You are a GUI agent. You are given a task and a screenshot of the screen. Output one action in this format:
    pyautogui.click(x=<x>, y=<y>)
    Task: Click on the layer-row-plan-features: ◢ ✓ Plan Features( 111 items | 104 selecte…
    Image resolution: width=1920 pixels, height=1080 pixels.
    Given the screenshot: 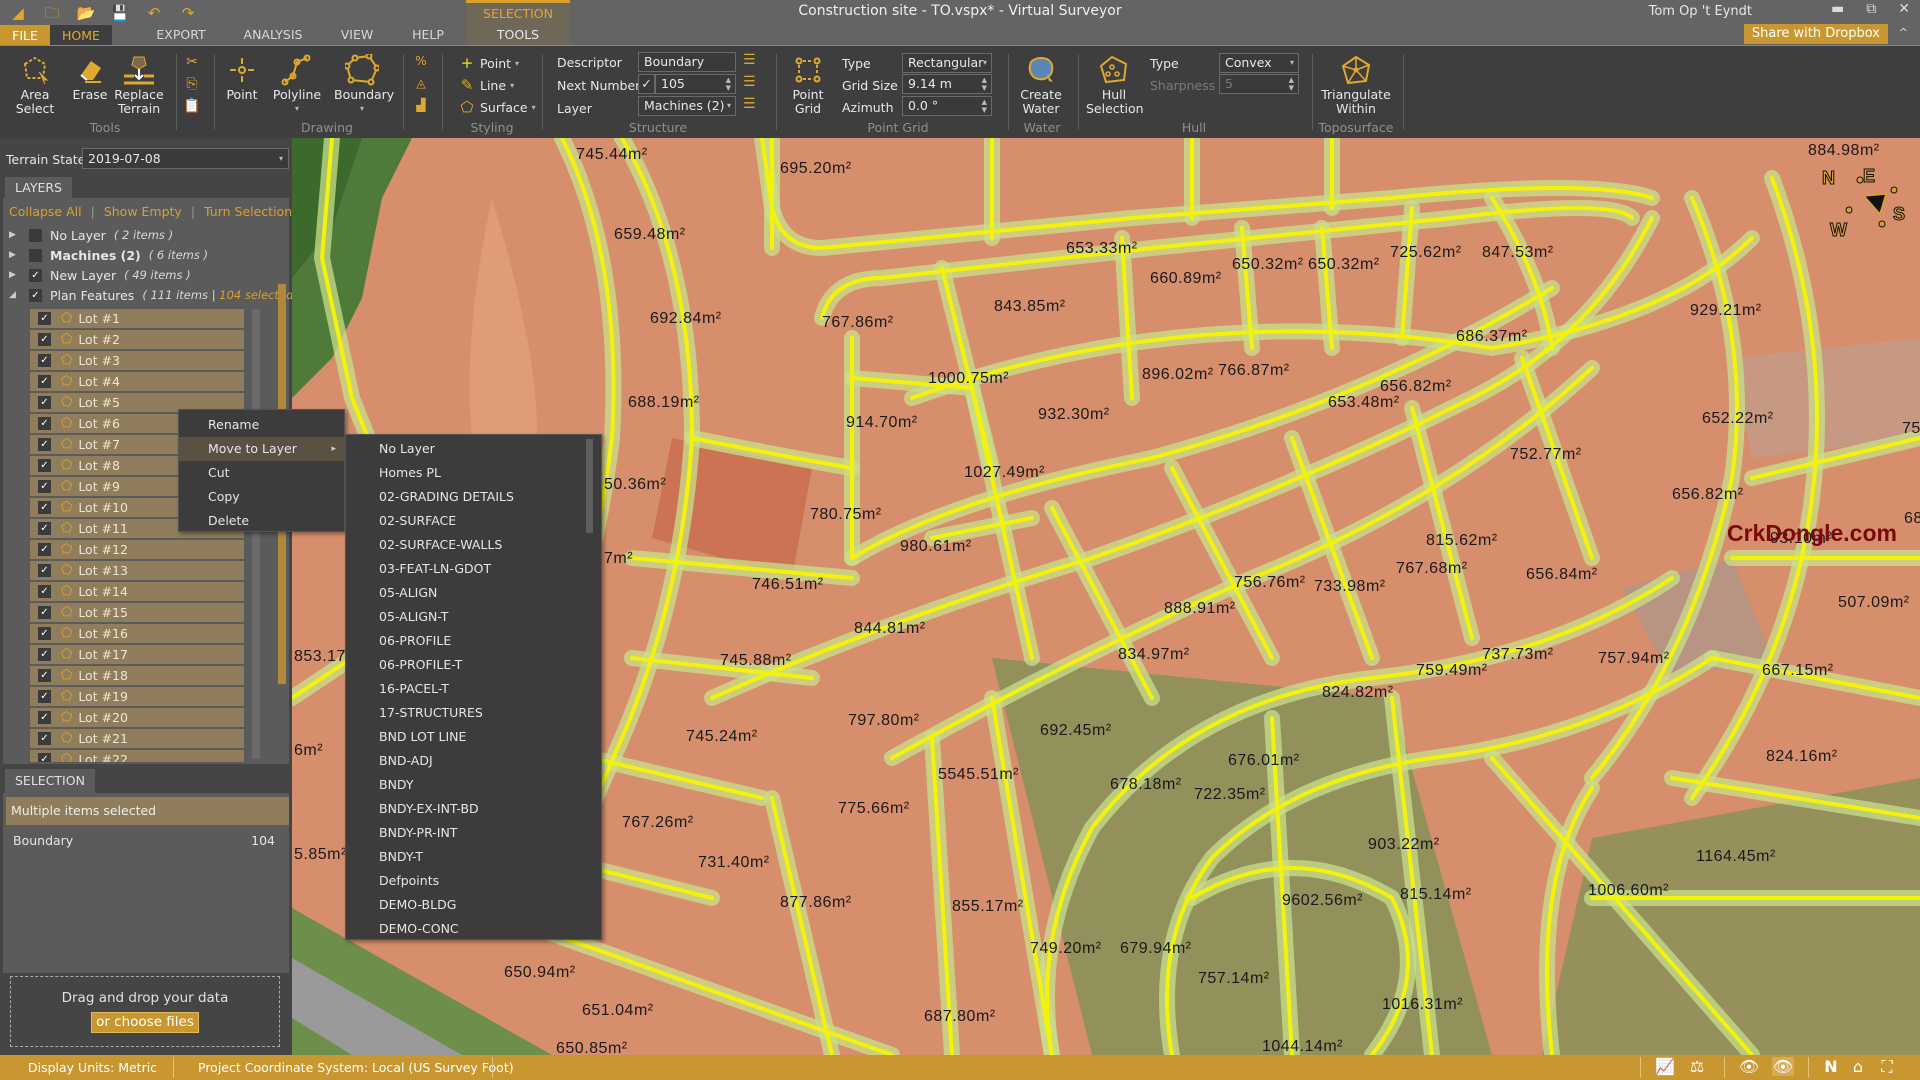 What is the action you would take?
    pyautogui.click(x=155, y=295)
    